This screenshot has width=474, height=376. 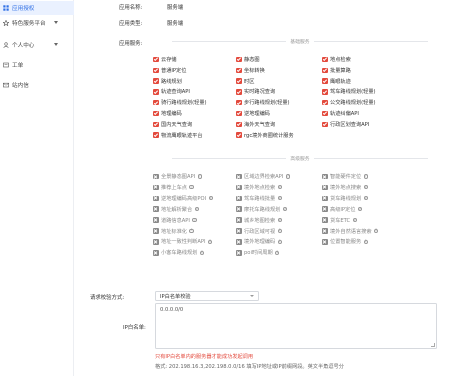 What do you see at coordinates (175, 220) in the screenshot?
I see `advanced-service-option: 道路信息API?` at bounding box center [175, 220].